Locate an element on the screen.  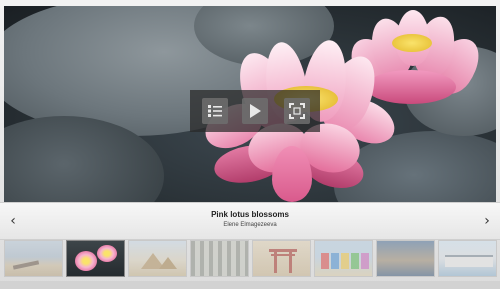
play-button is located at coordinates (255, 111).